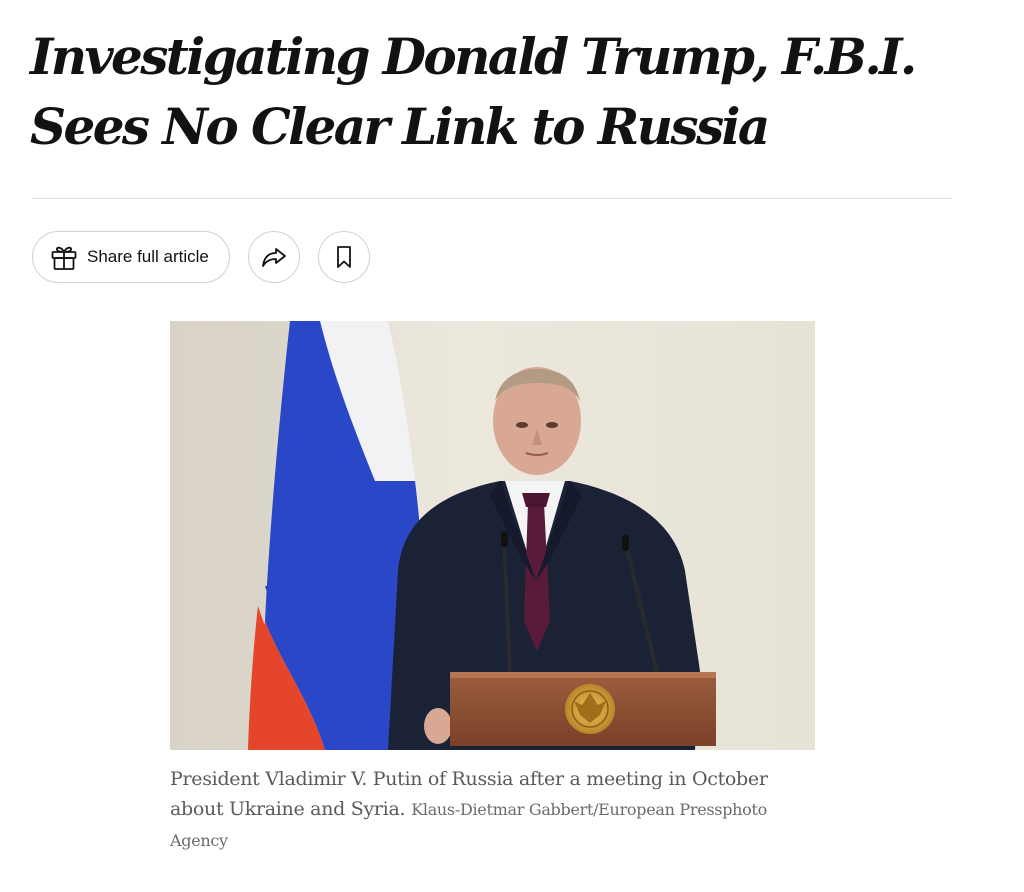 The image size is (1024, 892). What do you see at coordinates (583, 709) in the screenshot?
I see `podium` at bounding box center [583, 709].